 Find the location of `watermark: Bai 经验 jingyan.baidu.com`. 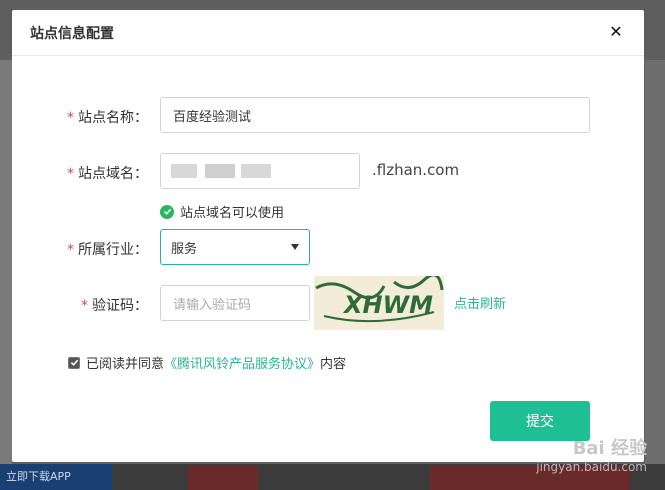

watermark: Bai 经验 jingyan.baidu.com is located at coordinates (591, 454).